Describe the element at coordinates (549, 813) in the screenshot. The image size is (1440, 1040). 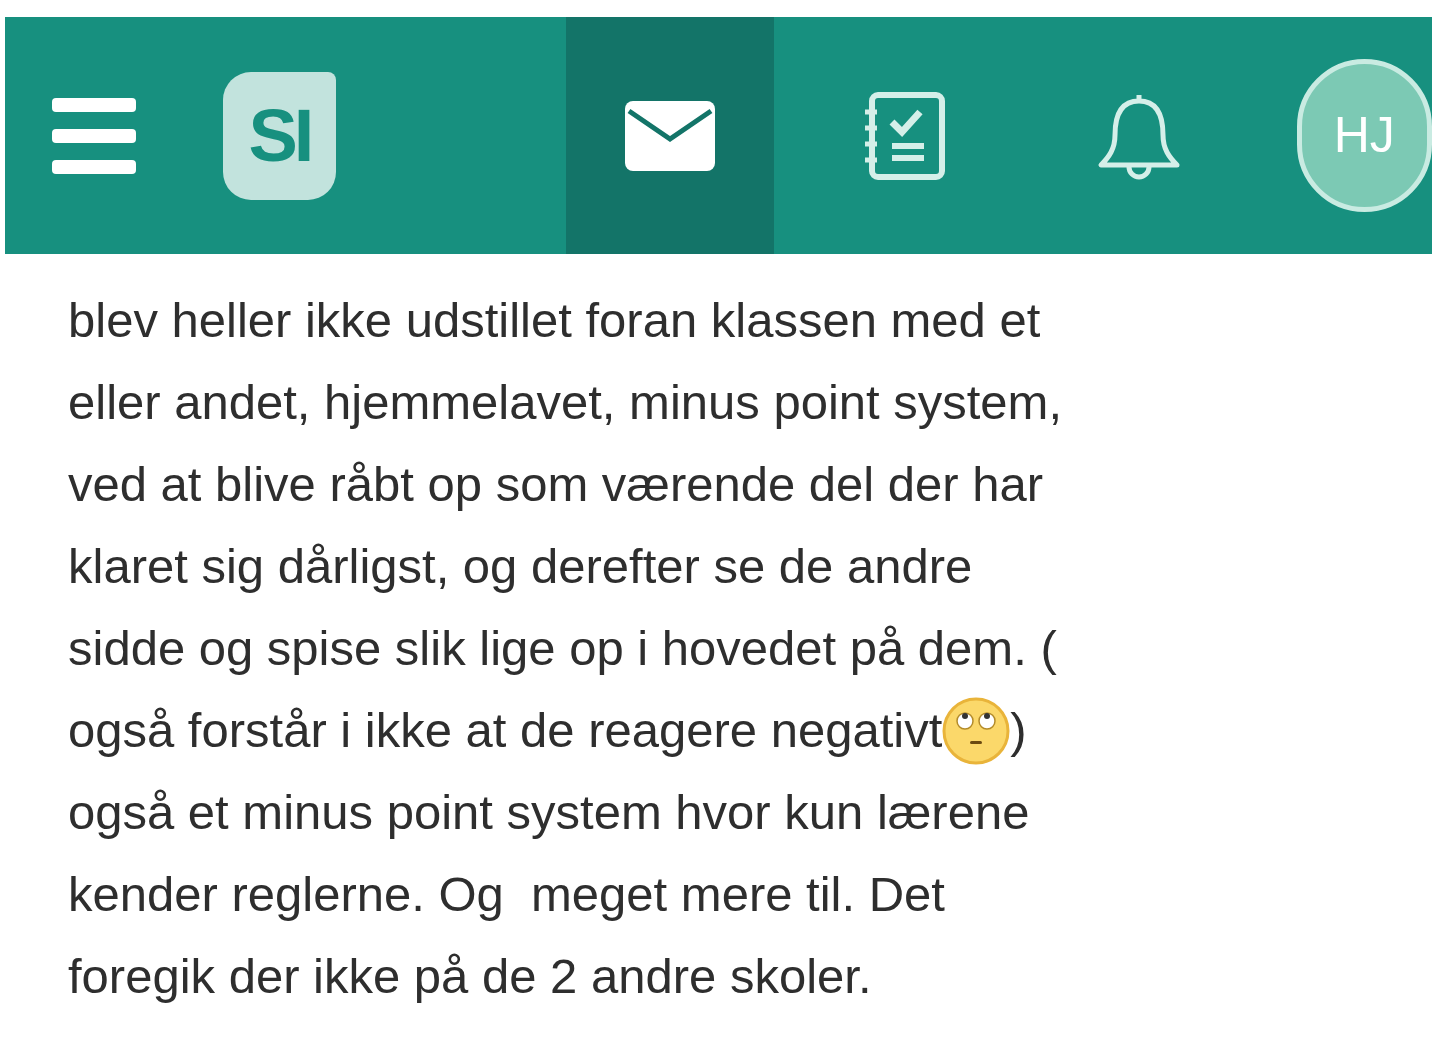
I see `message-text-line: også et minus point system hvor kun lærene` at that location.